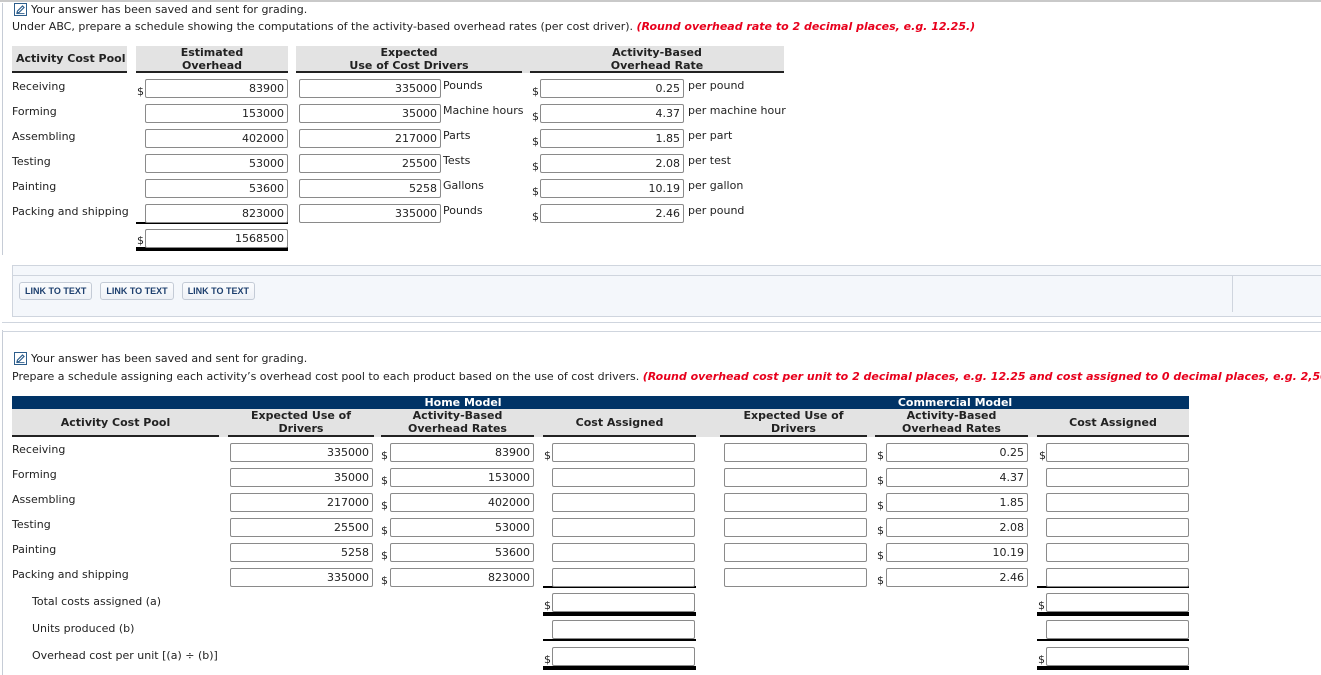  What do you see at coordinates (957, 477) in the screenshot?
I see `commercial-overhead-rate-input: 4.37` at bounding box center [957, 477].